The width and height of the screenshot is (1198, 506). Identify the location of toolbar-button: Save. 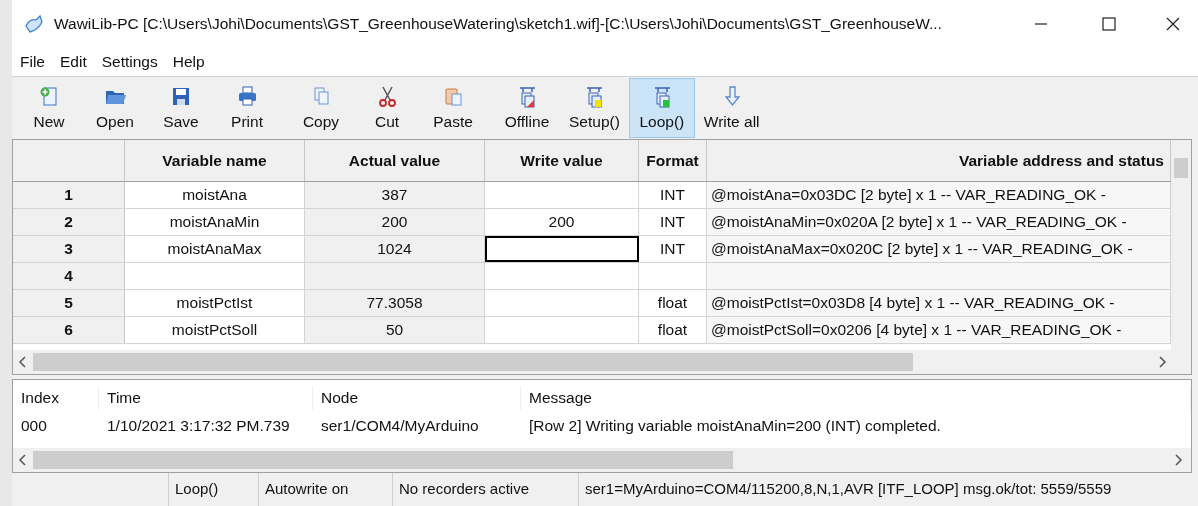
(181, 108).